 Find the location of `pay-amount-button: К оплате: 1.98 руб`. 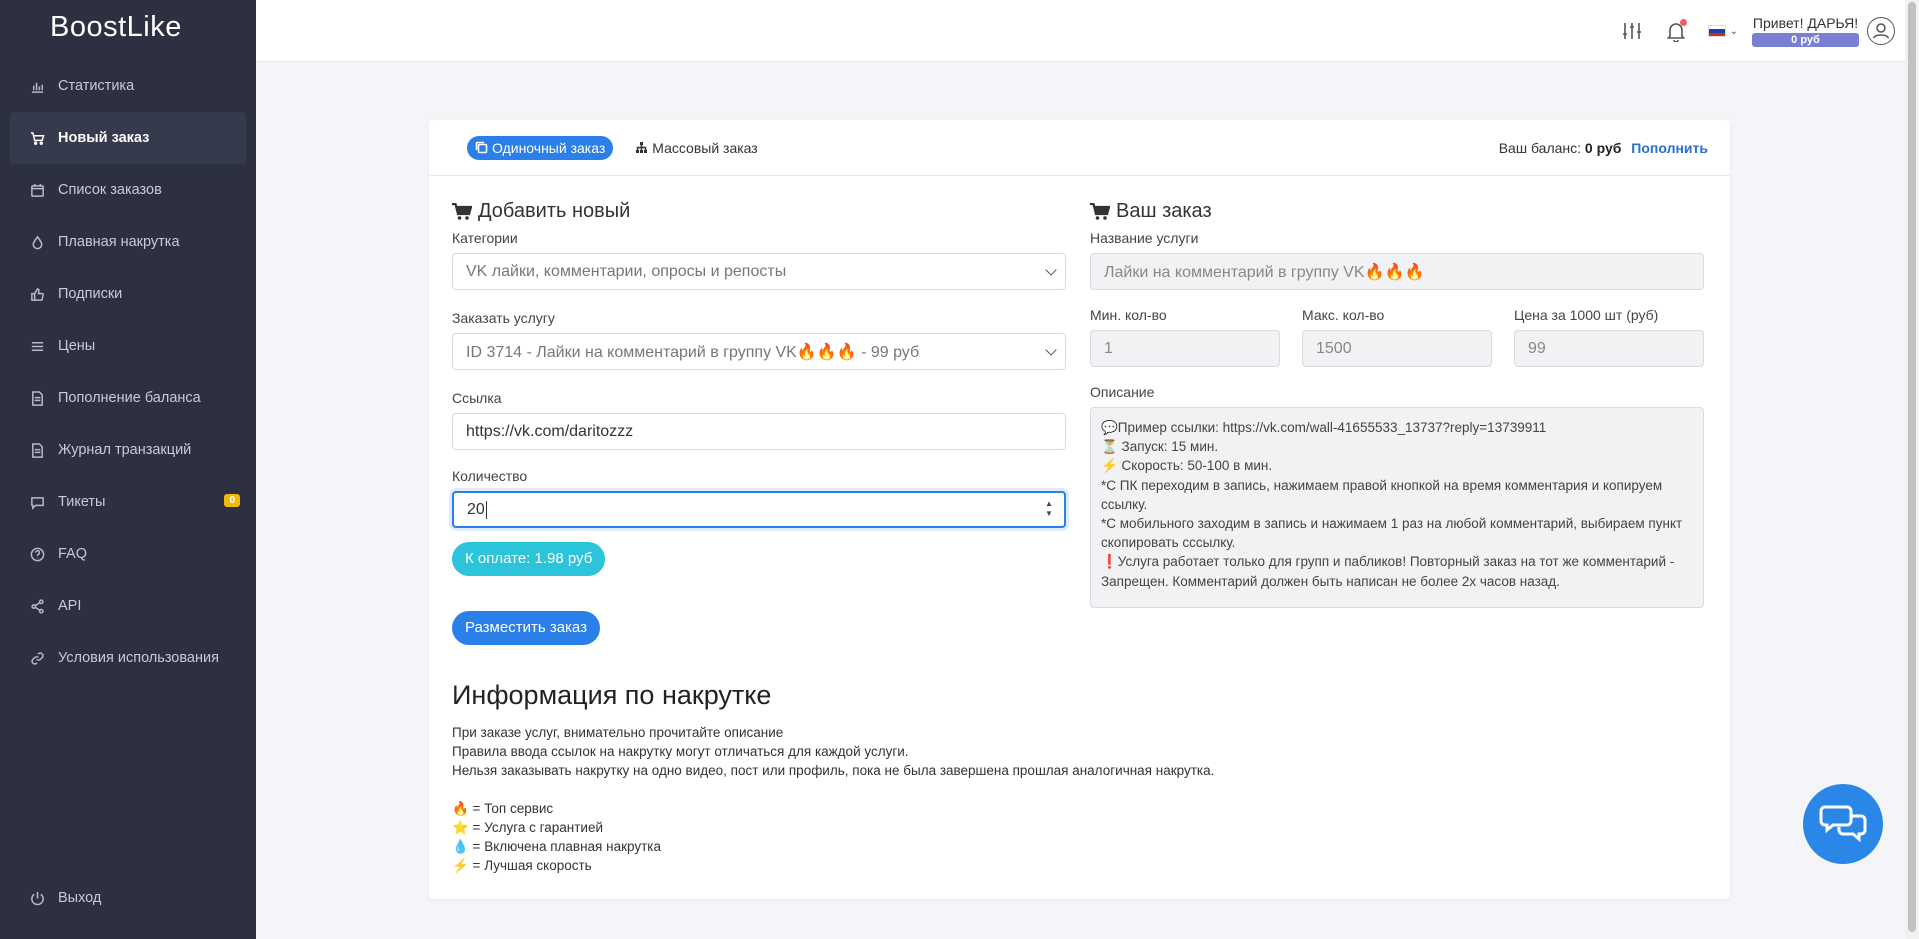

pay-amount-button: К оплате: 1.98 руб is located at coordinates (529, 559).